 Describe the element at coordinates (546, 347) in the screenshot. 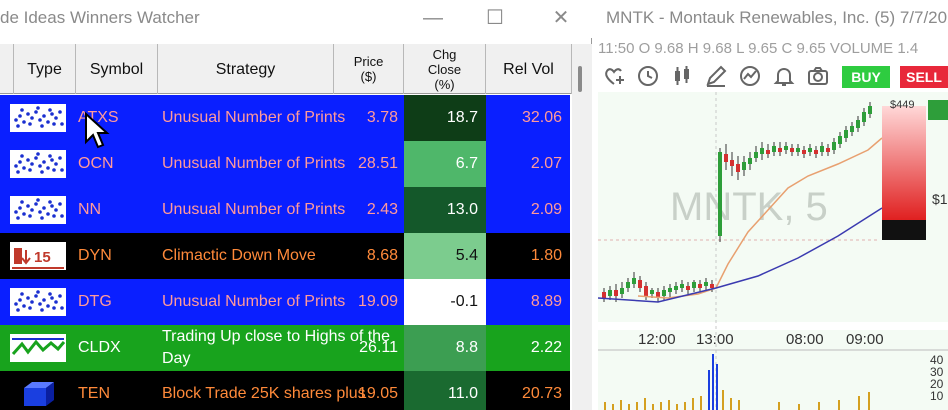

I see `relative-volume-cell: 2.22` at that location.